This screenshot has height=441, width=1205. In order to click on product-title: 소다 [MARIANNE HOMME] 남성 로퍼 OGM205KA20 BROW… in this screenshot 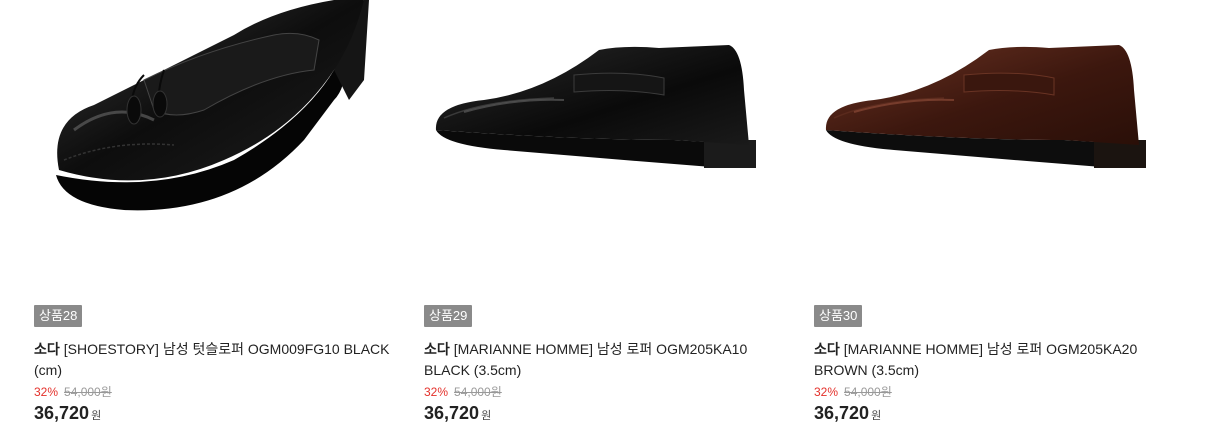, I will do `click(994, 360)`.